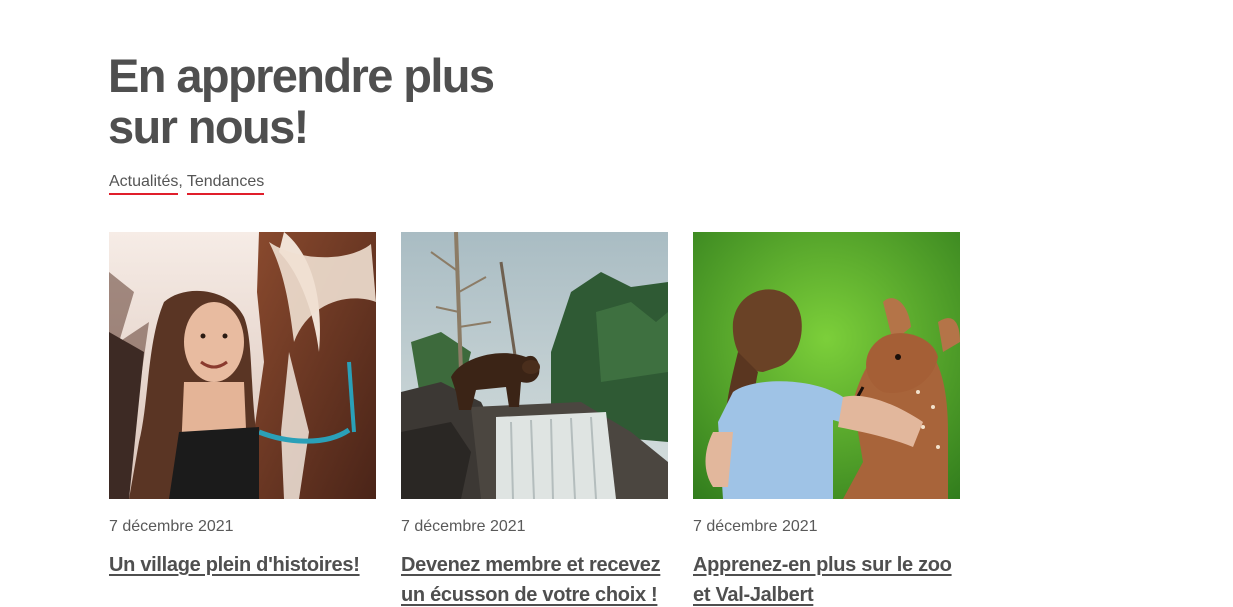 Image resolution: width=1233 pixels, height=607 pixels. Describe the element at coordinates (225, 184) in the screenshot. I see `category-link-tendances: Tendances` at that location.